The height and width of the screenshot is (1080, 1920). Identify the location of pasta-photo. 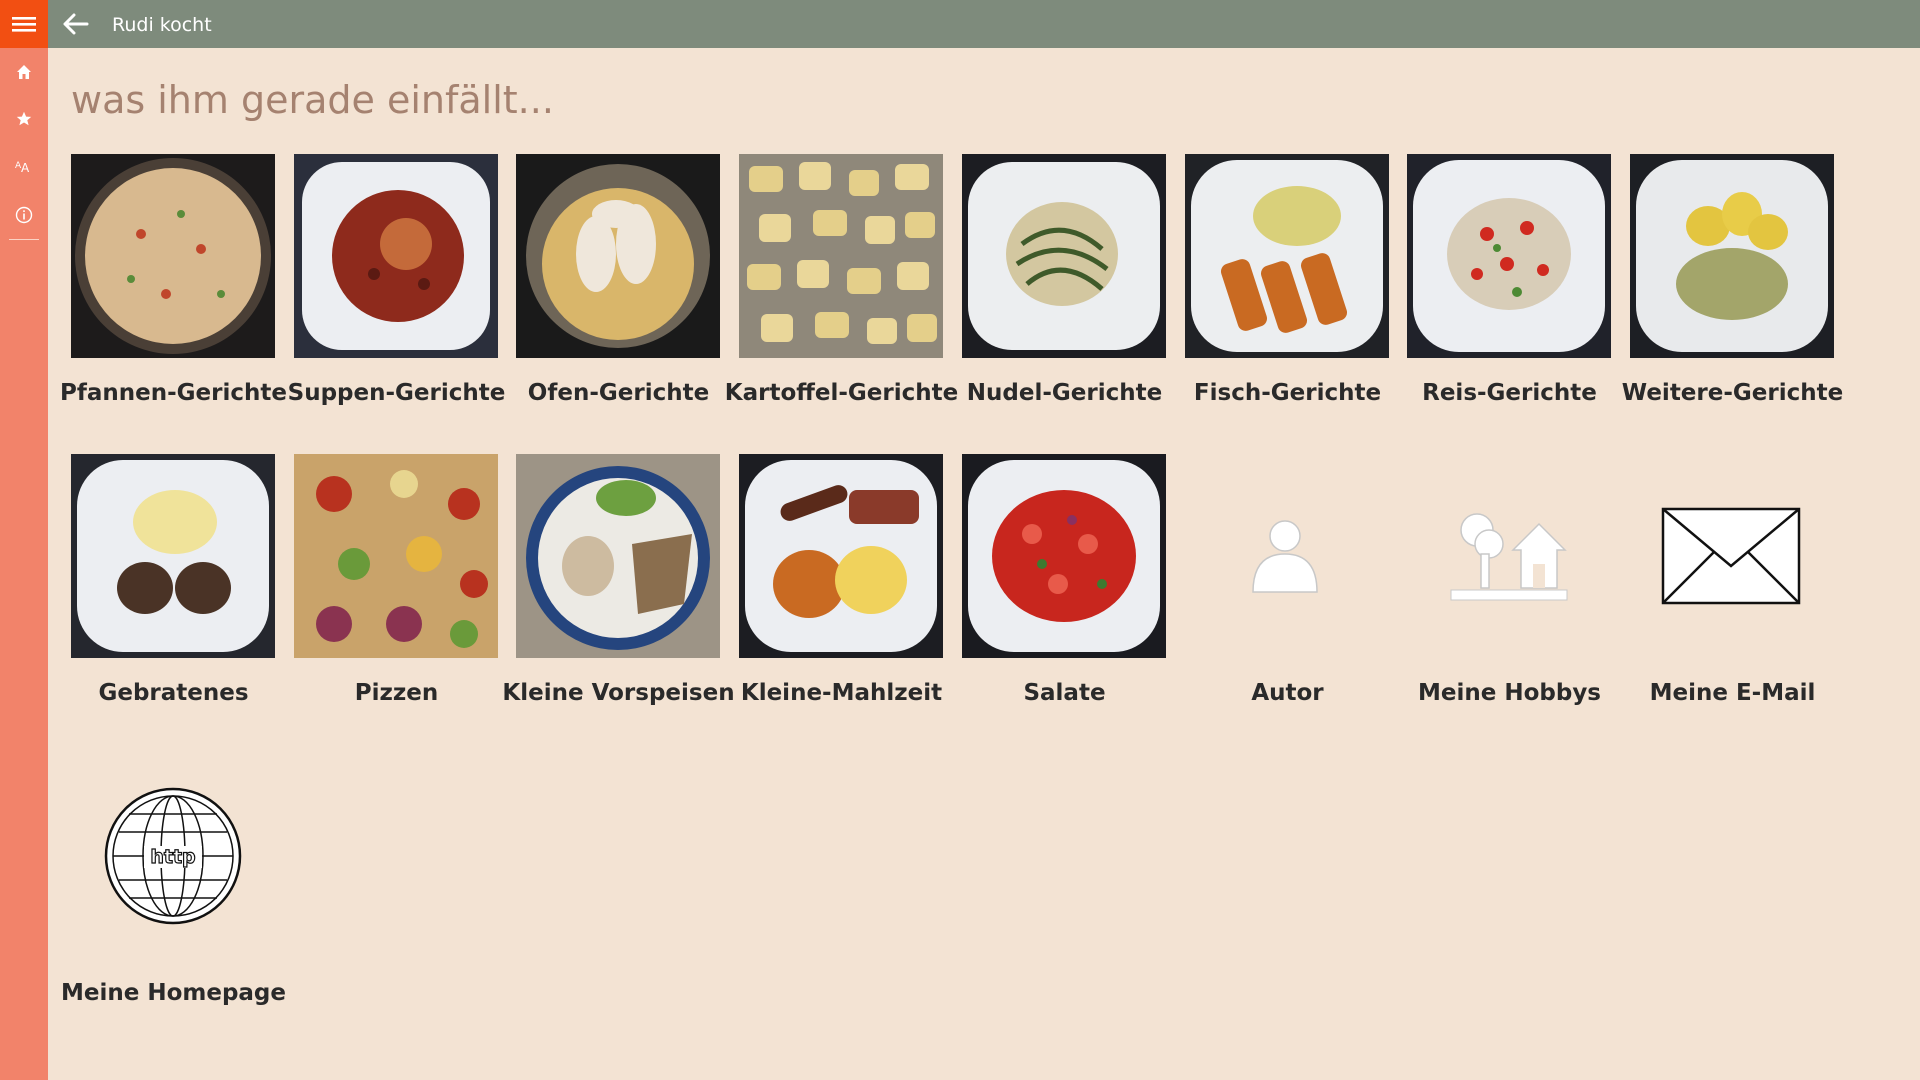
(1064, 256).